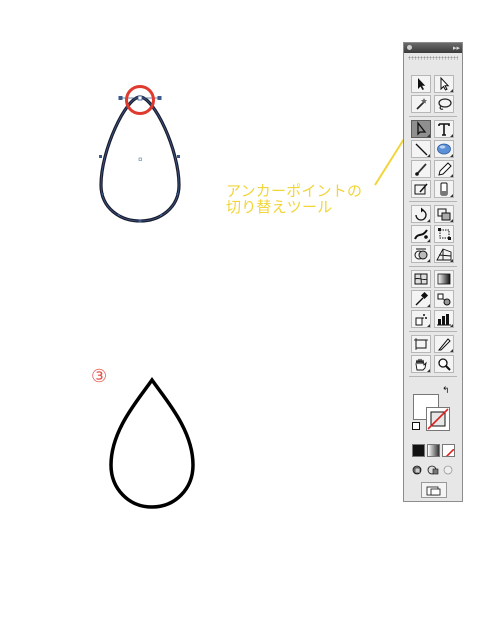 Image resolution: width=480 pixels, height=640 pixels. I want to click on line-segment-tool, so click(421, 149).